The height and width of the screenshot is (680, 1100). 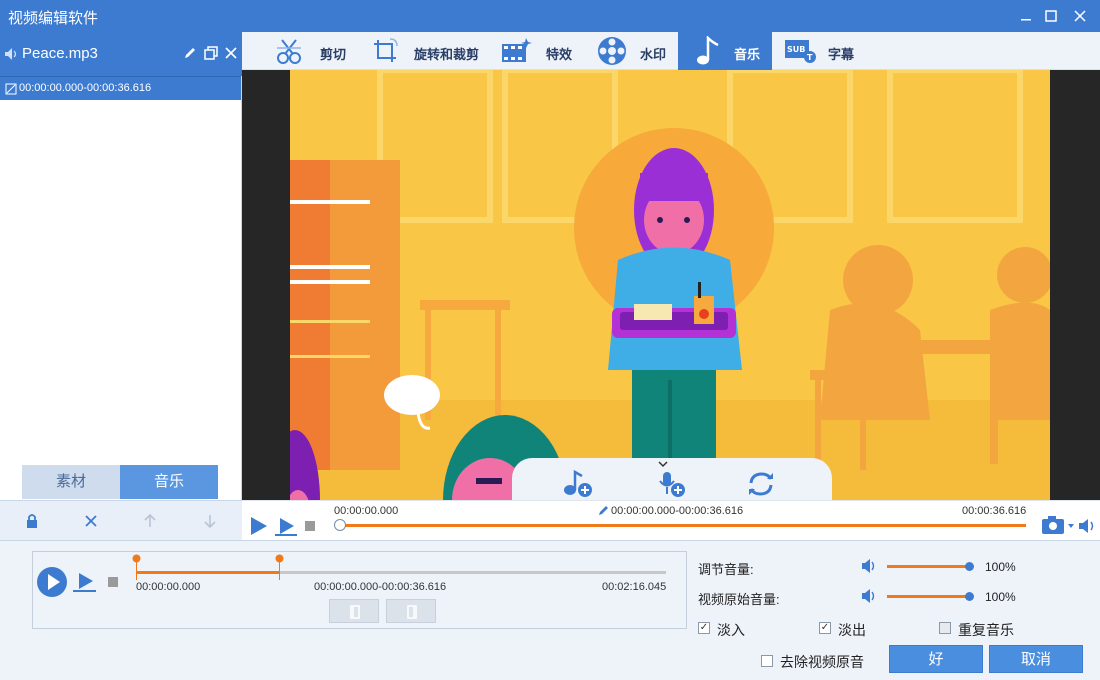 I want to click on volume-icon, so click(x=1088, y=526).